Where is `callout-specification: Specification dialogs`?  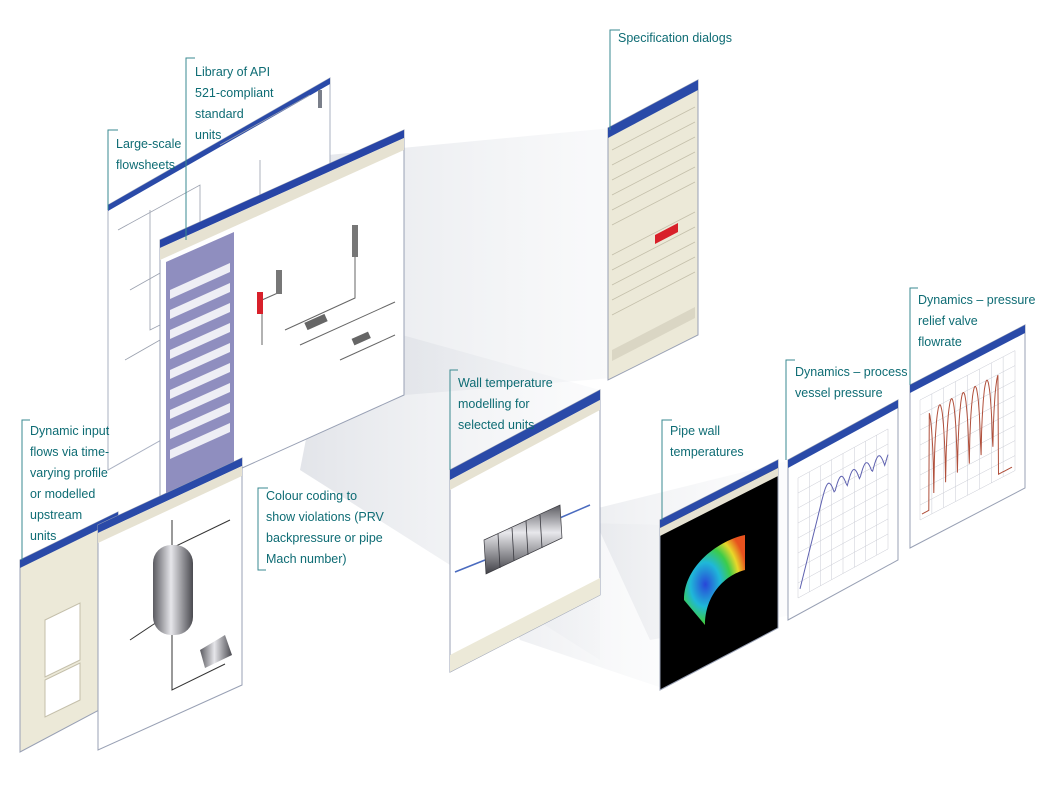
callout-specification: Specification dialogs is located at coordinates (675, 38).